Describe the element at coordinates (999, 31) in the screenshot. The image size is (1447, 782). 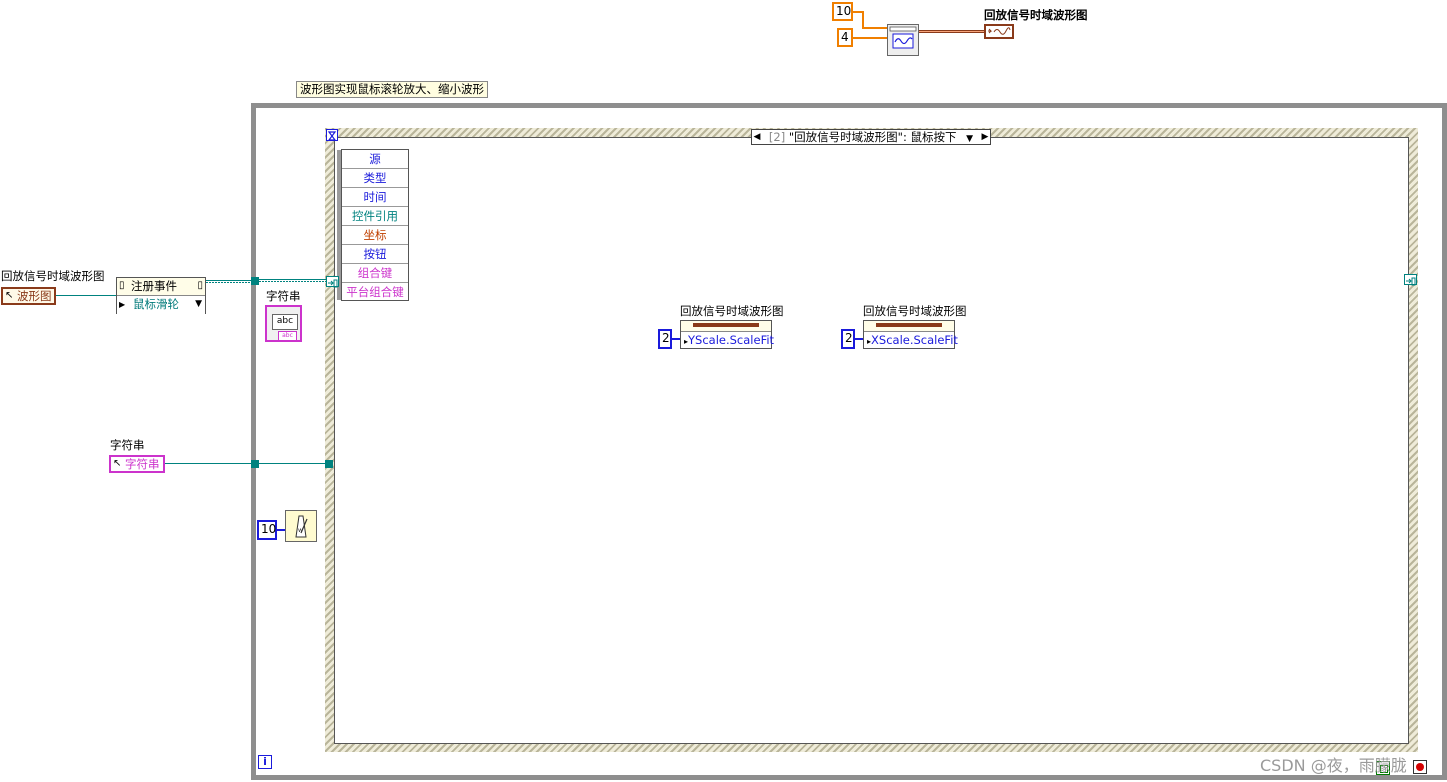
I see `waveform-indicator-terminal` at that location.